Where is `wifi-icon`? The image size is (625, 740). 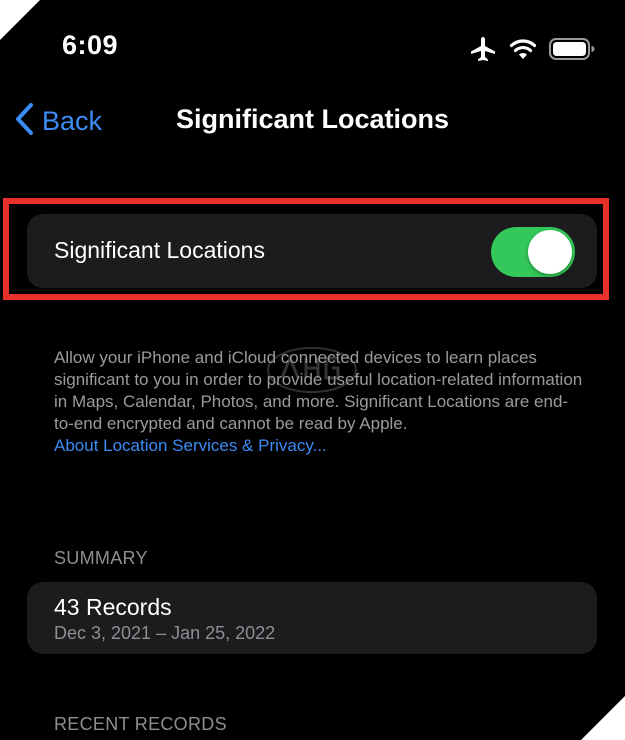
wifi-icon is located at coordinates (523, 51).